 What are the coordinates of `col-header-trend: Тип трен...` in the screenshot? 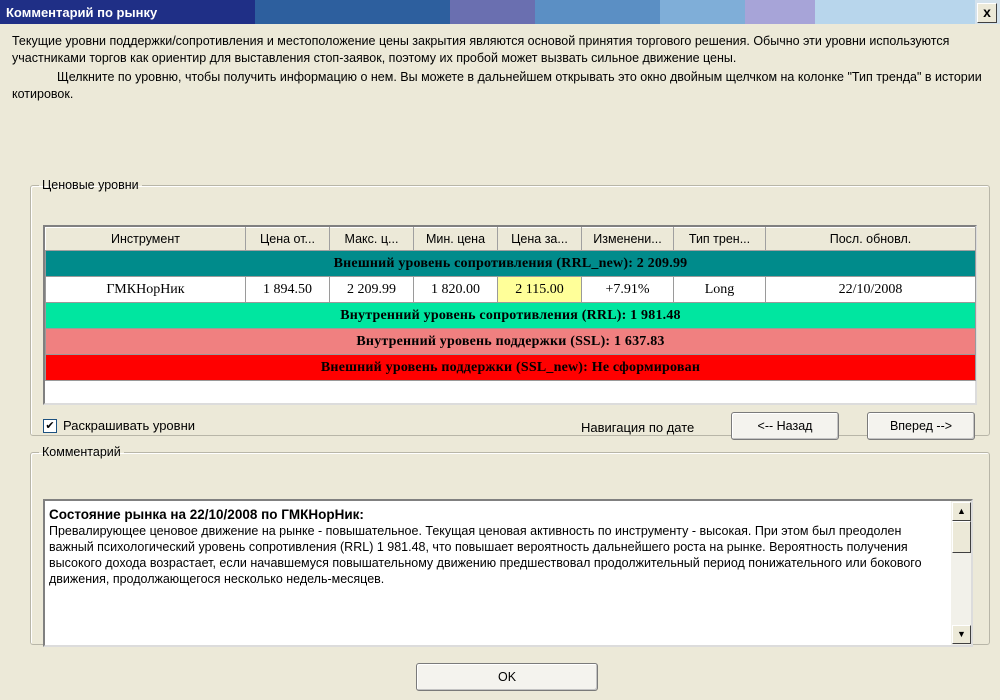 It's located at (719, 239).